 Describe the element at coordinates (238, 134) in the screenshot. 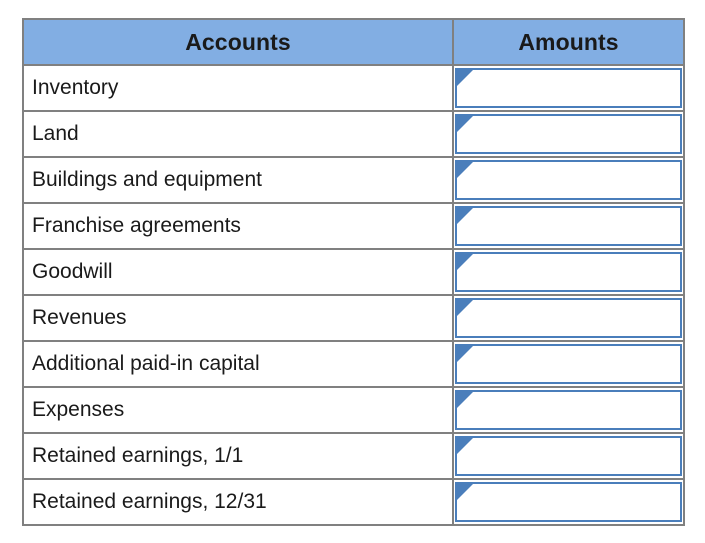

I see `account-label-cell: Land` at that location.